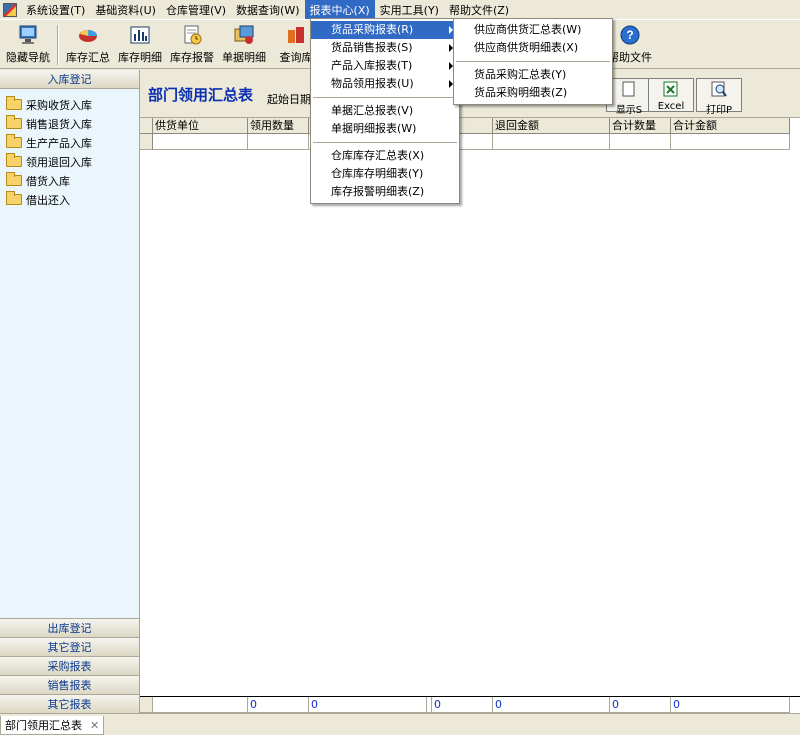 The image size is (800, 735). I want to click on nav-item-label: 借出还入, so click(48, 200).